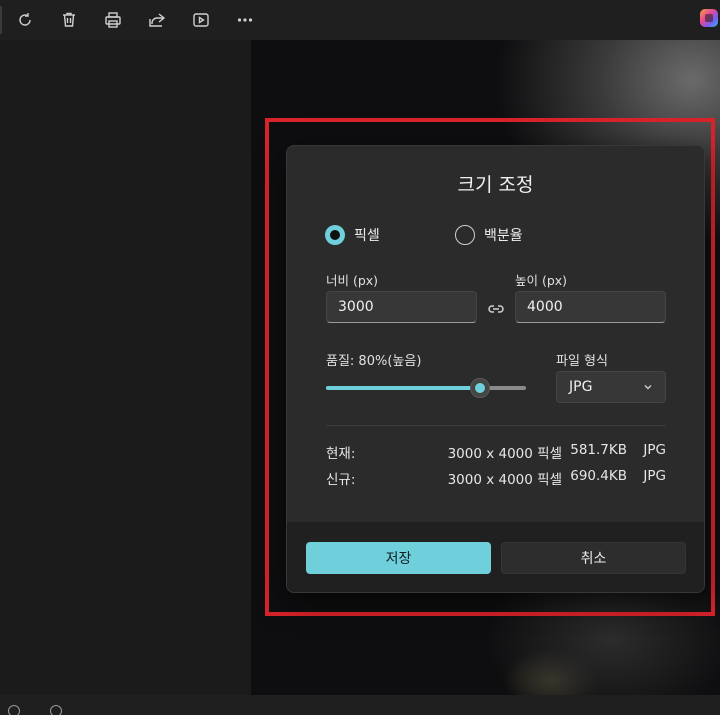 The image size is (720, 715). What do you see at coordinates (581, 387) in the screenshot?
I see `format-value: JPG` at bounding box center [581, 387].